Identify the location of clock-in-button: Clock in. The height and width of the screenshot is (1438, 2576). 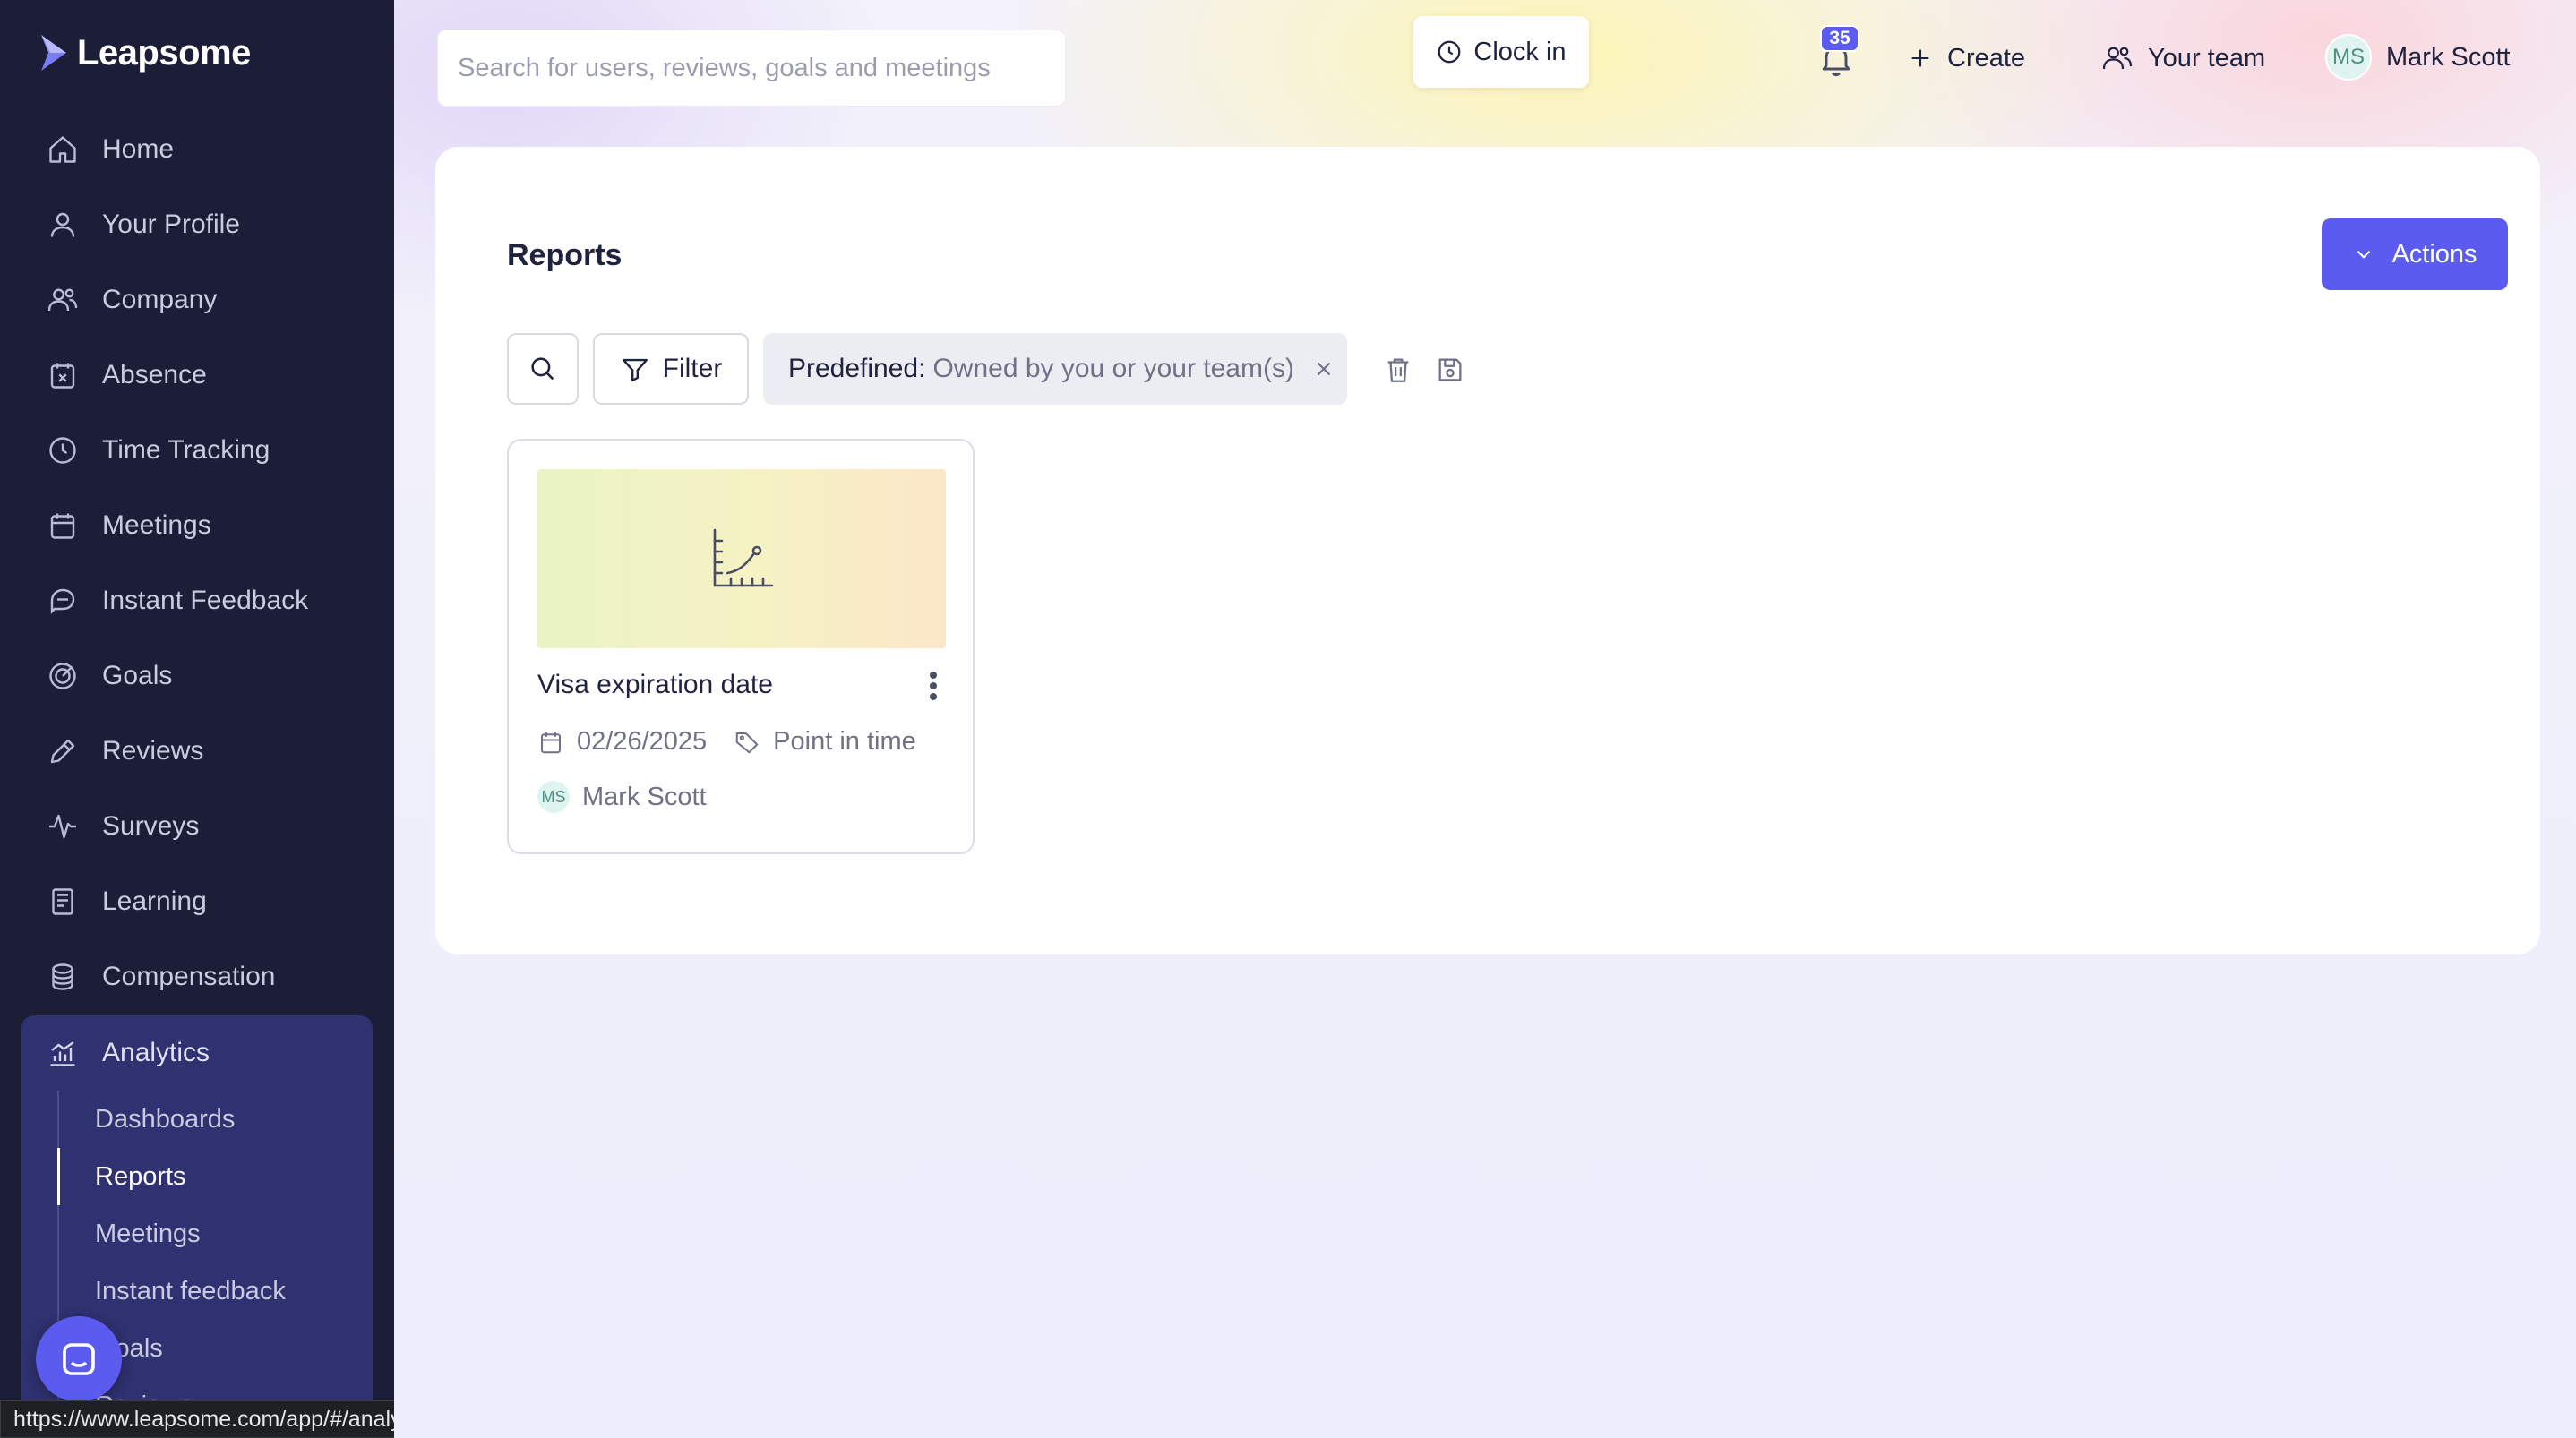
(1501, 52).